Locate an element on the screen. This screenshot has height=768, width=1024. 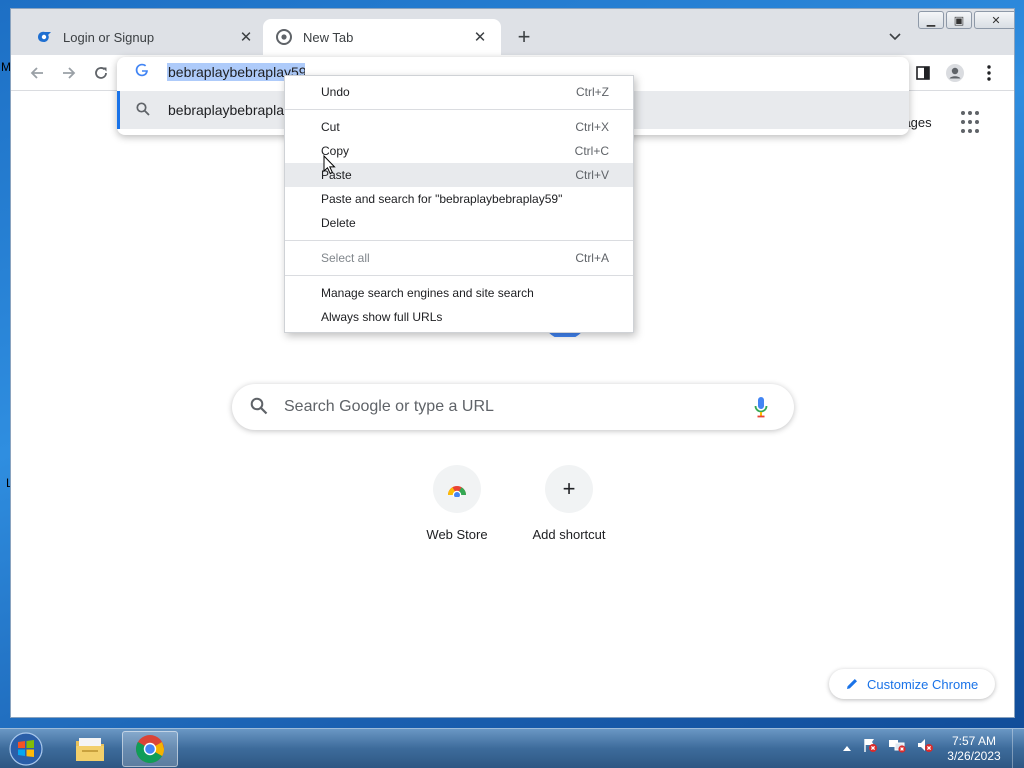
forward-arrow-icon is located at coordinates (69, 73).